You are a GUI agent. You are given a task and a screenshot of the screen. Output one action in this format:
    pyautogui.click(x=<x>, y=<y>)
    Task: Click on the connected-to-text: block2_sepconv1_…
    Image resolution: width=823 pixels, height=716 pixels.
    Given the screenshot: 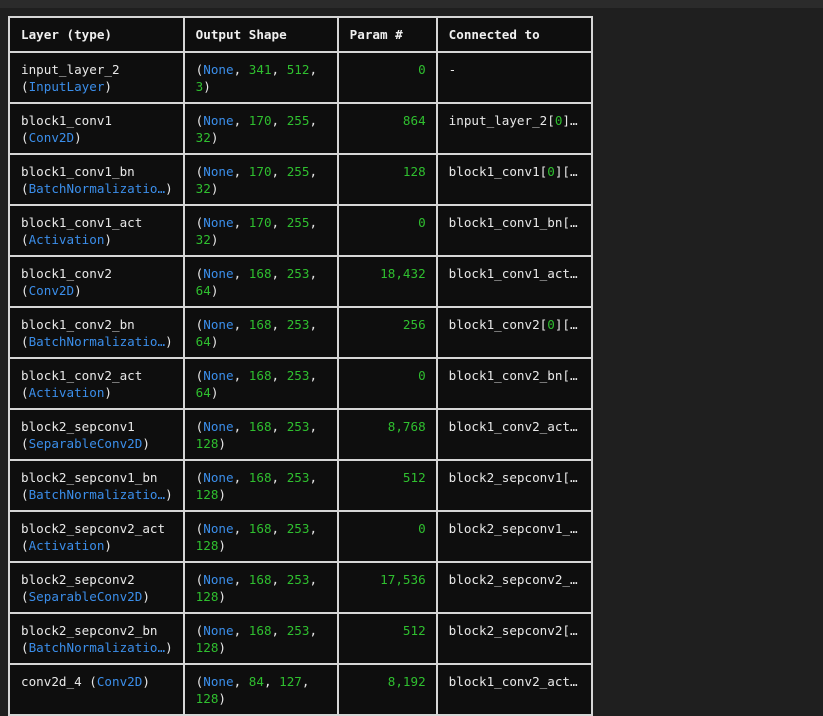 What is the action you would take?
    pyautogui.click(x=513, y=528)
    